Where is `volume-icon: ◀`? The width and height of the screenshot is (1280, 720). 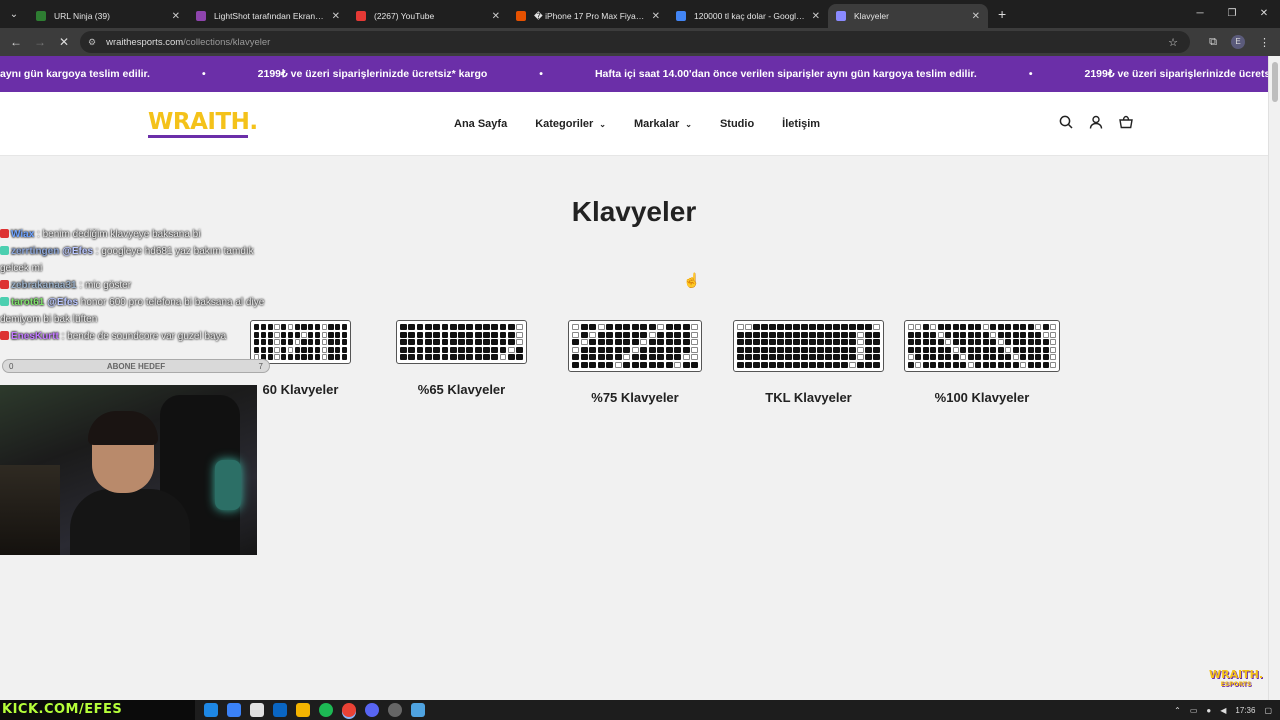
volume-icon: ◀ is located at coordinates (1223, 710).